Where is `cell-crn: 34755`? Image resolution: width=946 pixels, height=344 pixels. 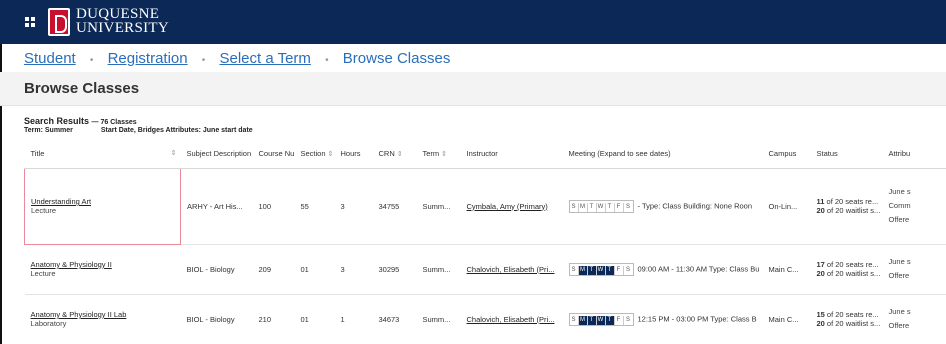
cell-crn: 34755 is located at coordinates (394, 206).